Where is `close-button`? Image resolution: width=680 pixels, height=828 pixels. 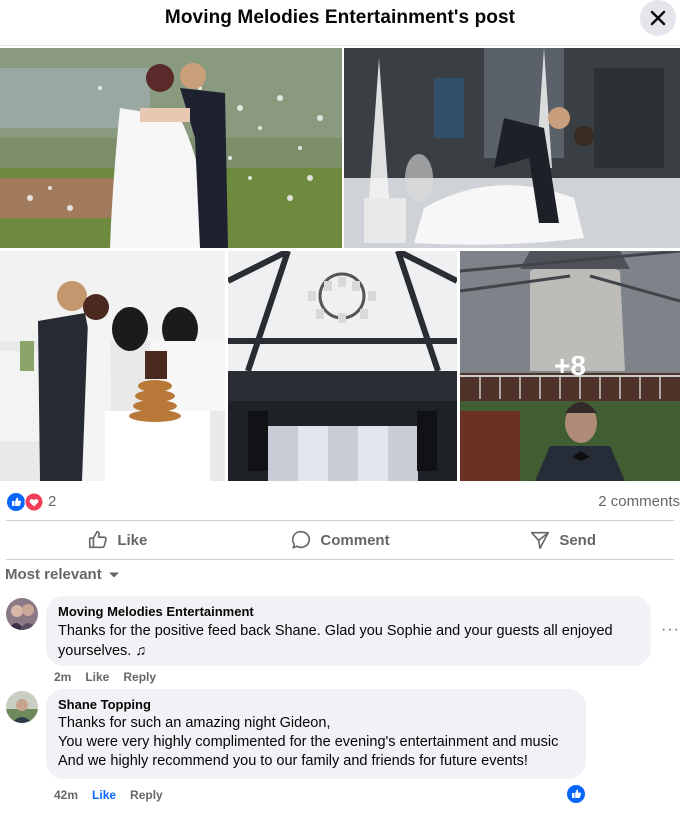 close-button is located at coordinates (658, 18).